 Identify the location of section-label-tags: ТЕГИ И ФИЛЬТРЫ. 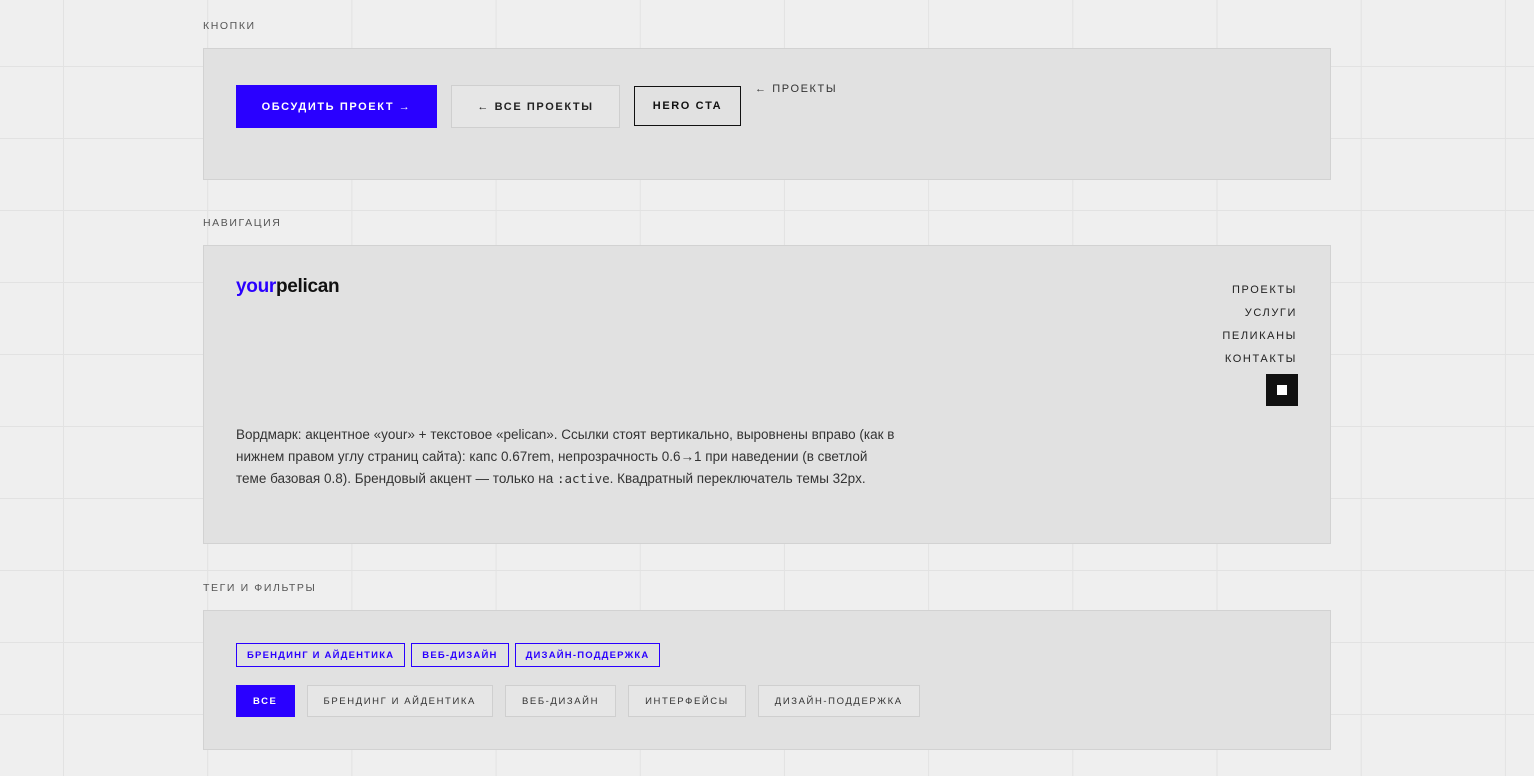
(260, 588).